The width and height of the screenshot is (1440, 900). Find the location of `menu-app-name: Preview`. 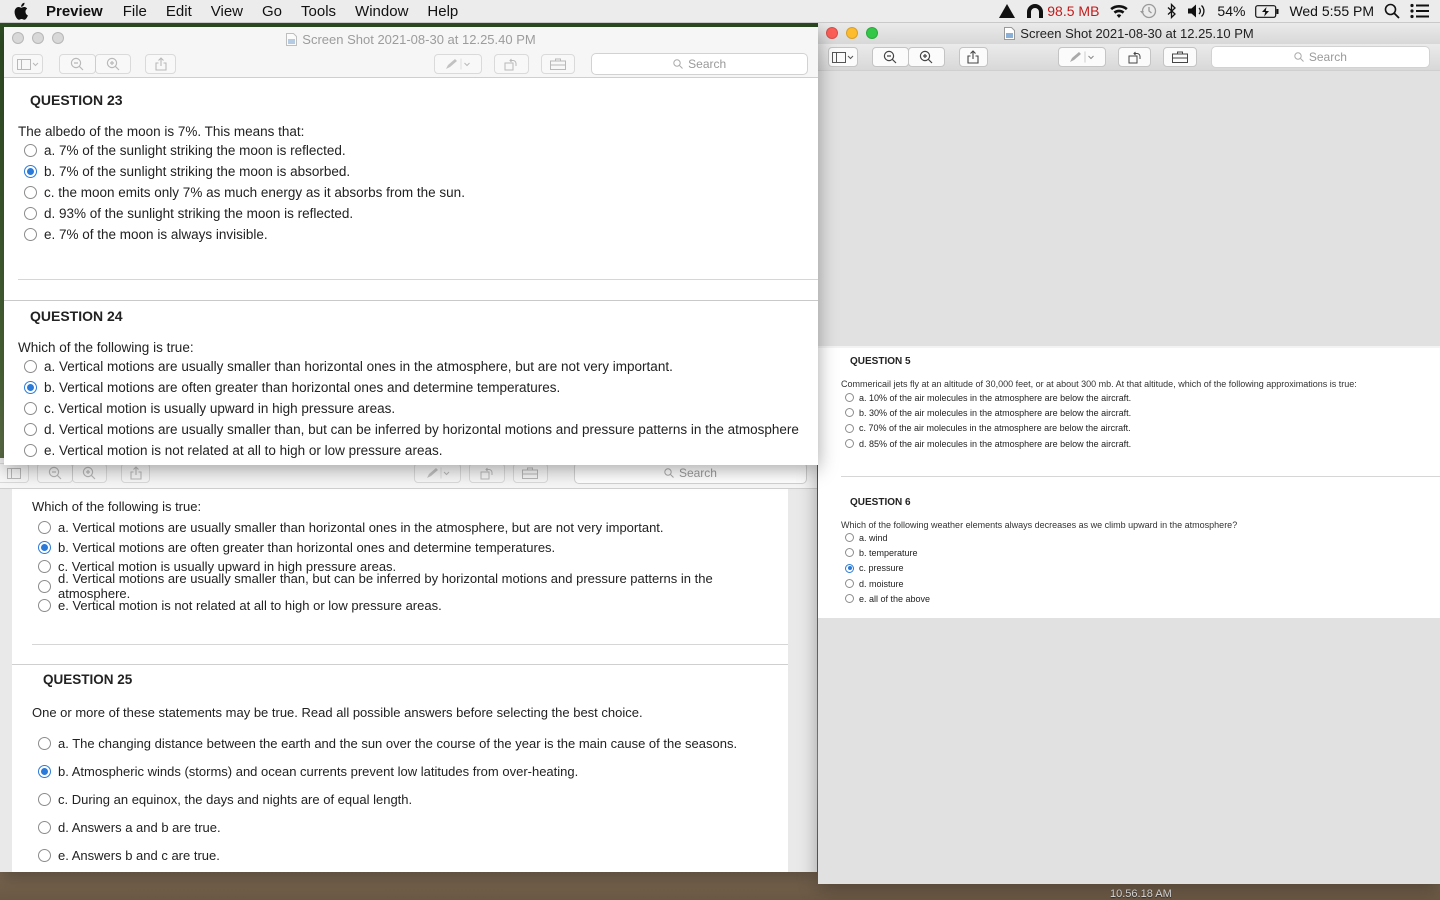

menu-app-name: Preview is located at coordinates (74, 11).